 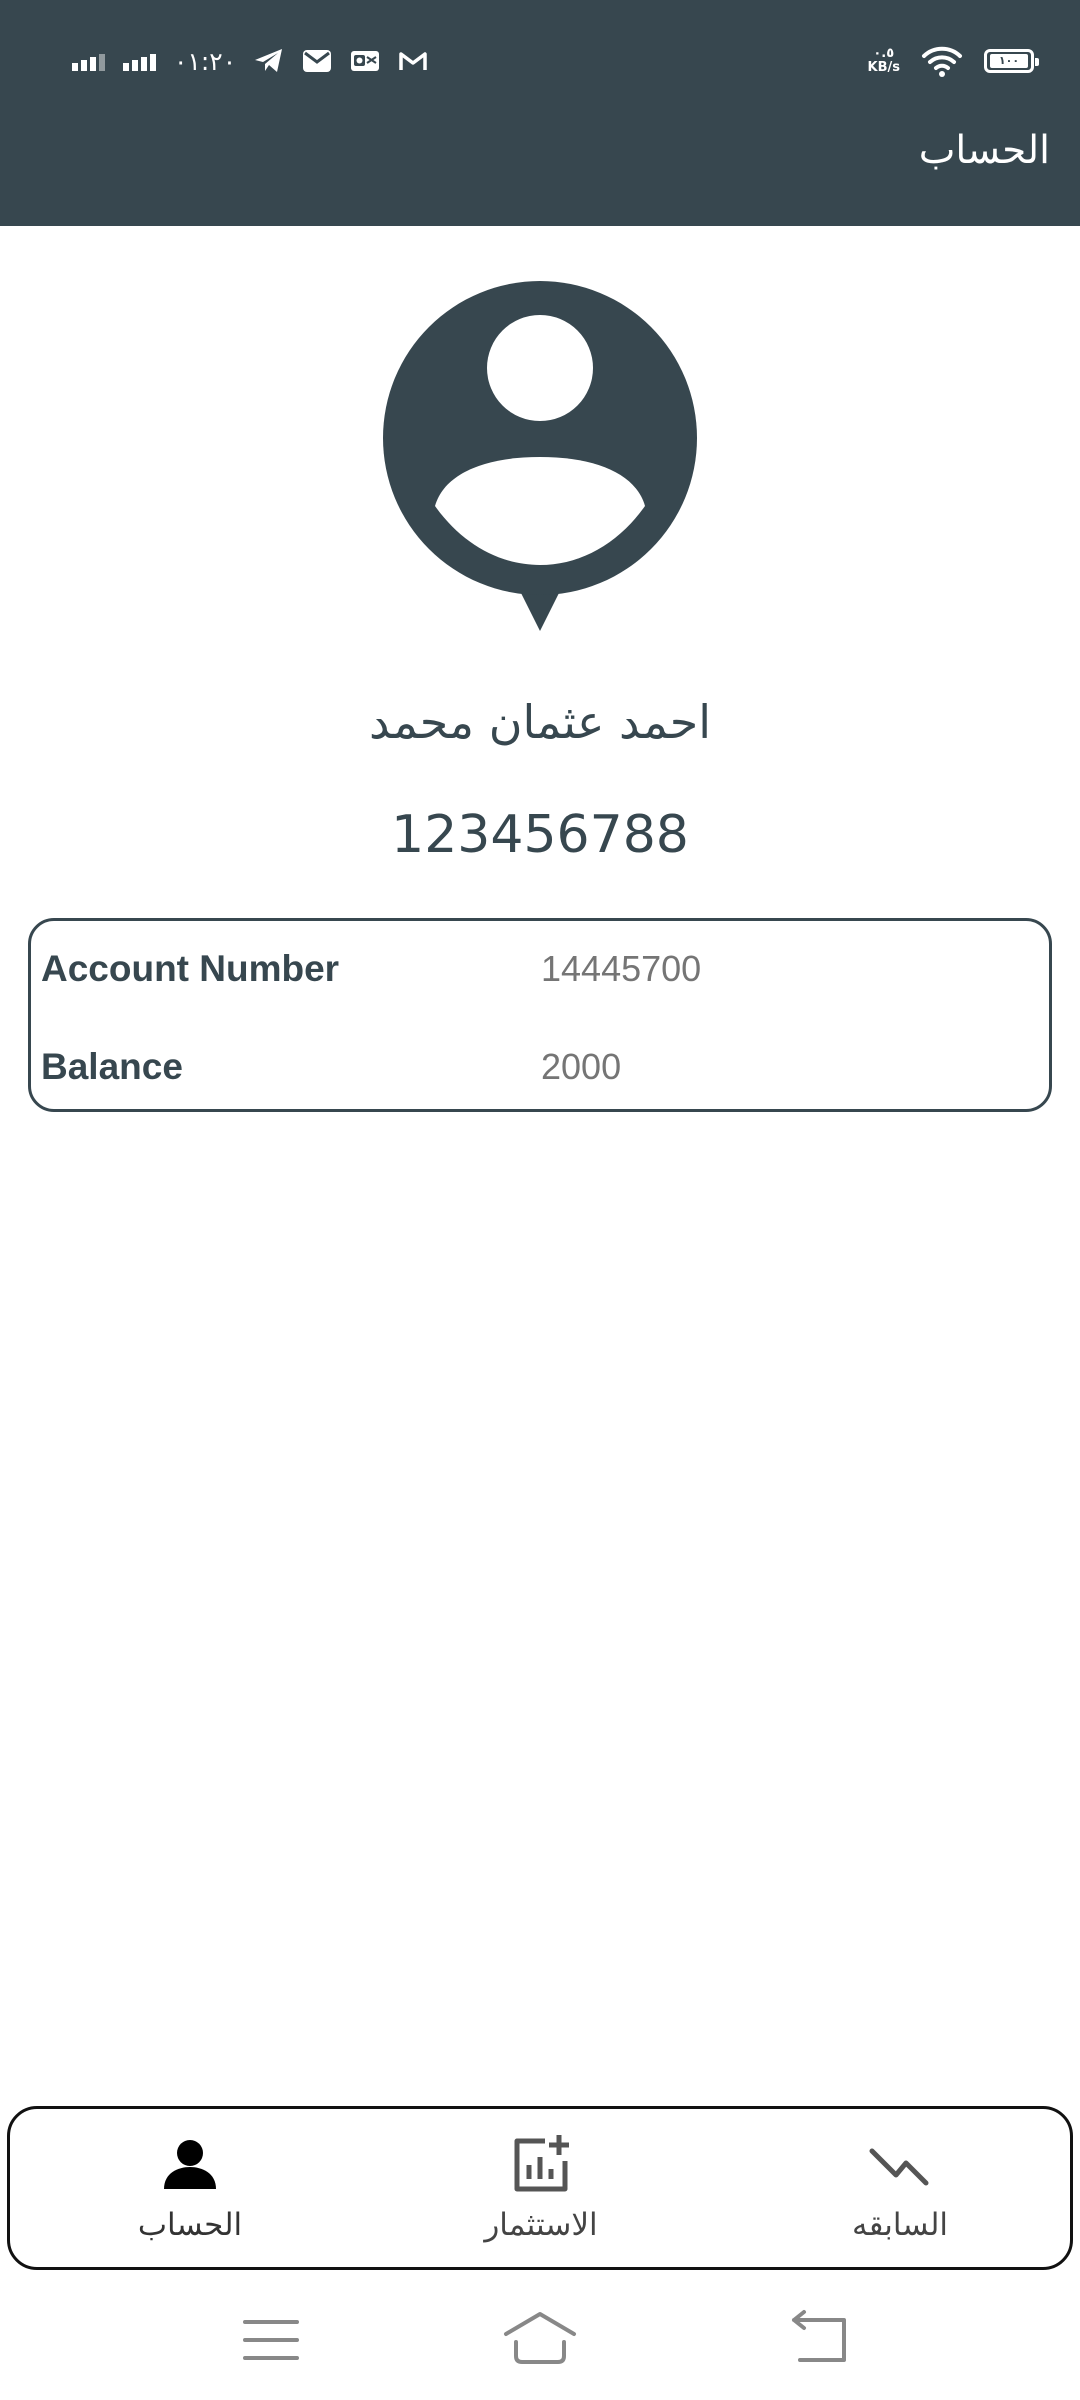 I want to click on nav-item-investment: الاستثمار, so click(x=541, y=2188).